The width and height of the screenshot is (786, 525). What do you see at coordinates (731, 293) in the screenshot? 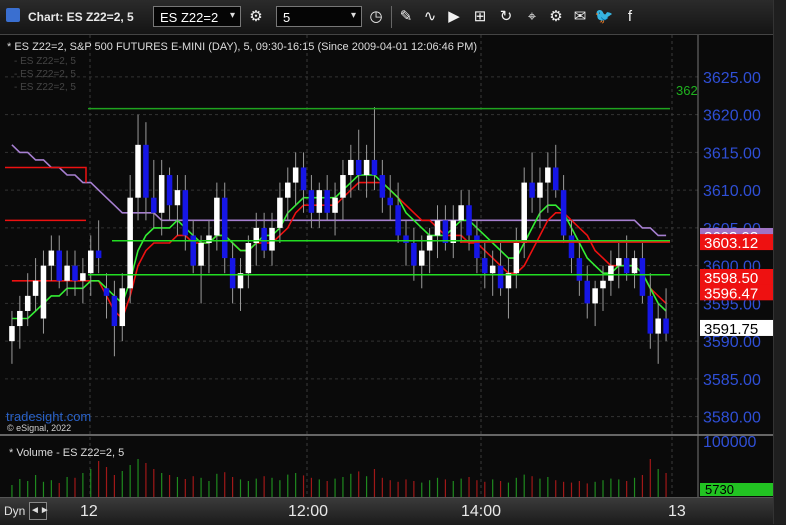
I see `price-tag-label: 3596.47` at bounding box center [731, 293].